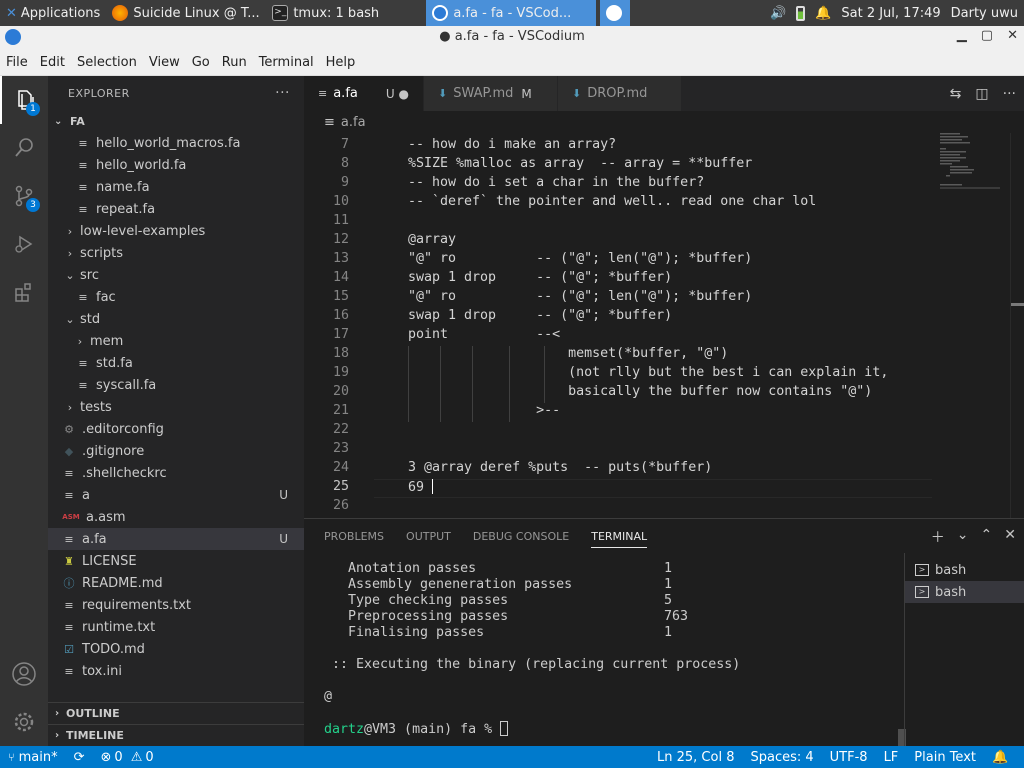 Image resolution: width=1024 pixels, height=768 pixels. What do you see at coordinates (962, 35) in the screenshot?
I see `minimize-icon: ▁` at bounding box center [962, 35].